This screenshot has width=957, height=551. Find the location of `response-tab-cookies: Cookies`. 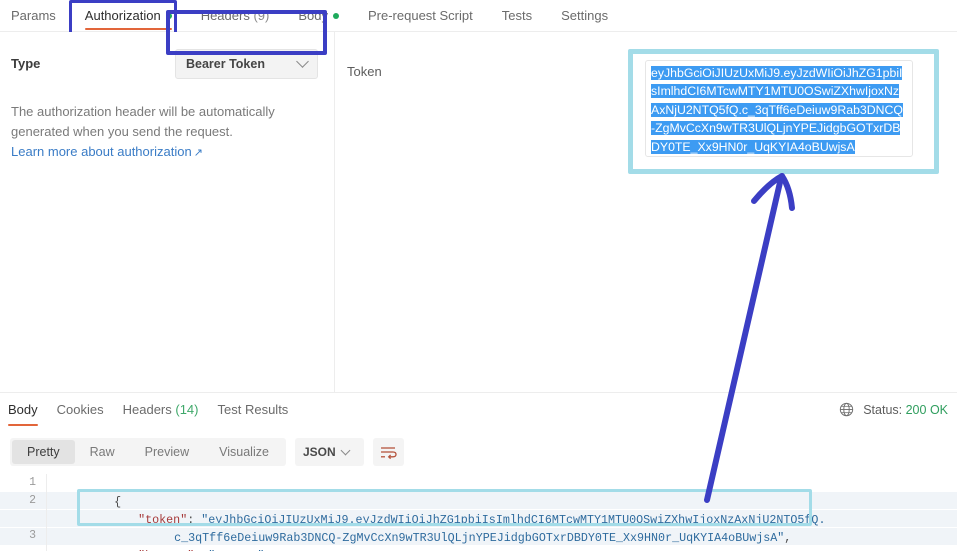

response-tab-cookies: Cookies is located at coordinates (80, 409).